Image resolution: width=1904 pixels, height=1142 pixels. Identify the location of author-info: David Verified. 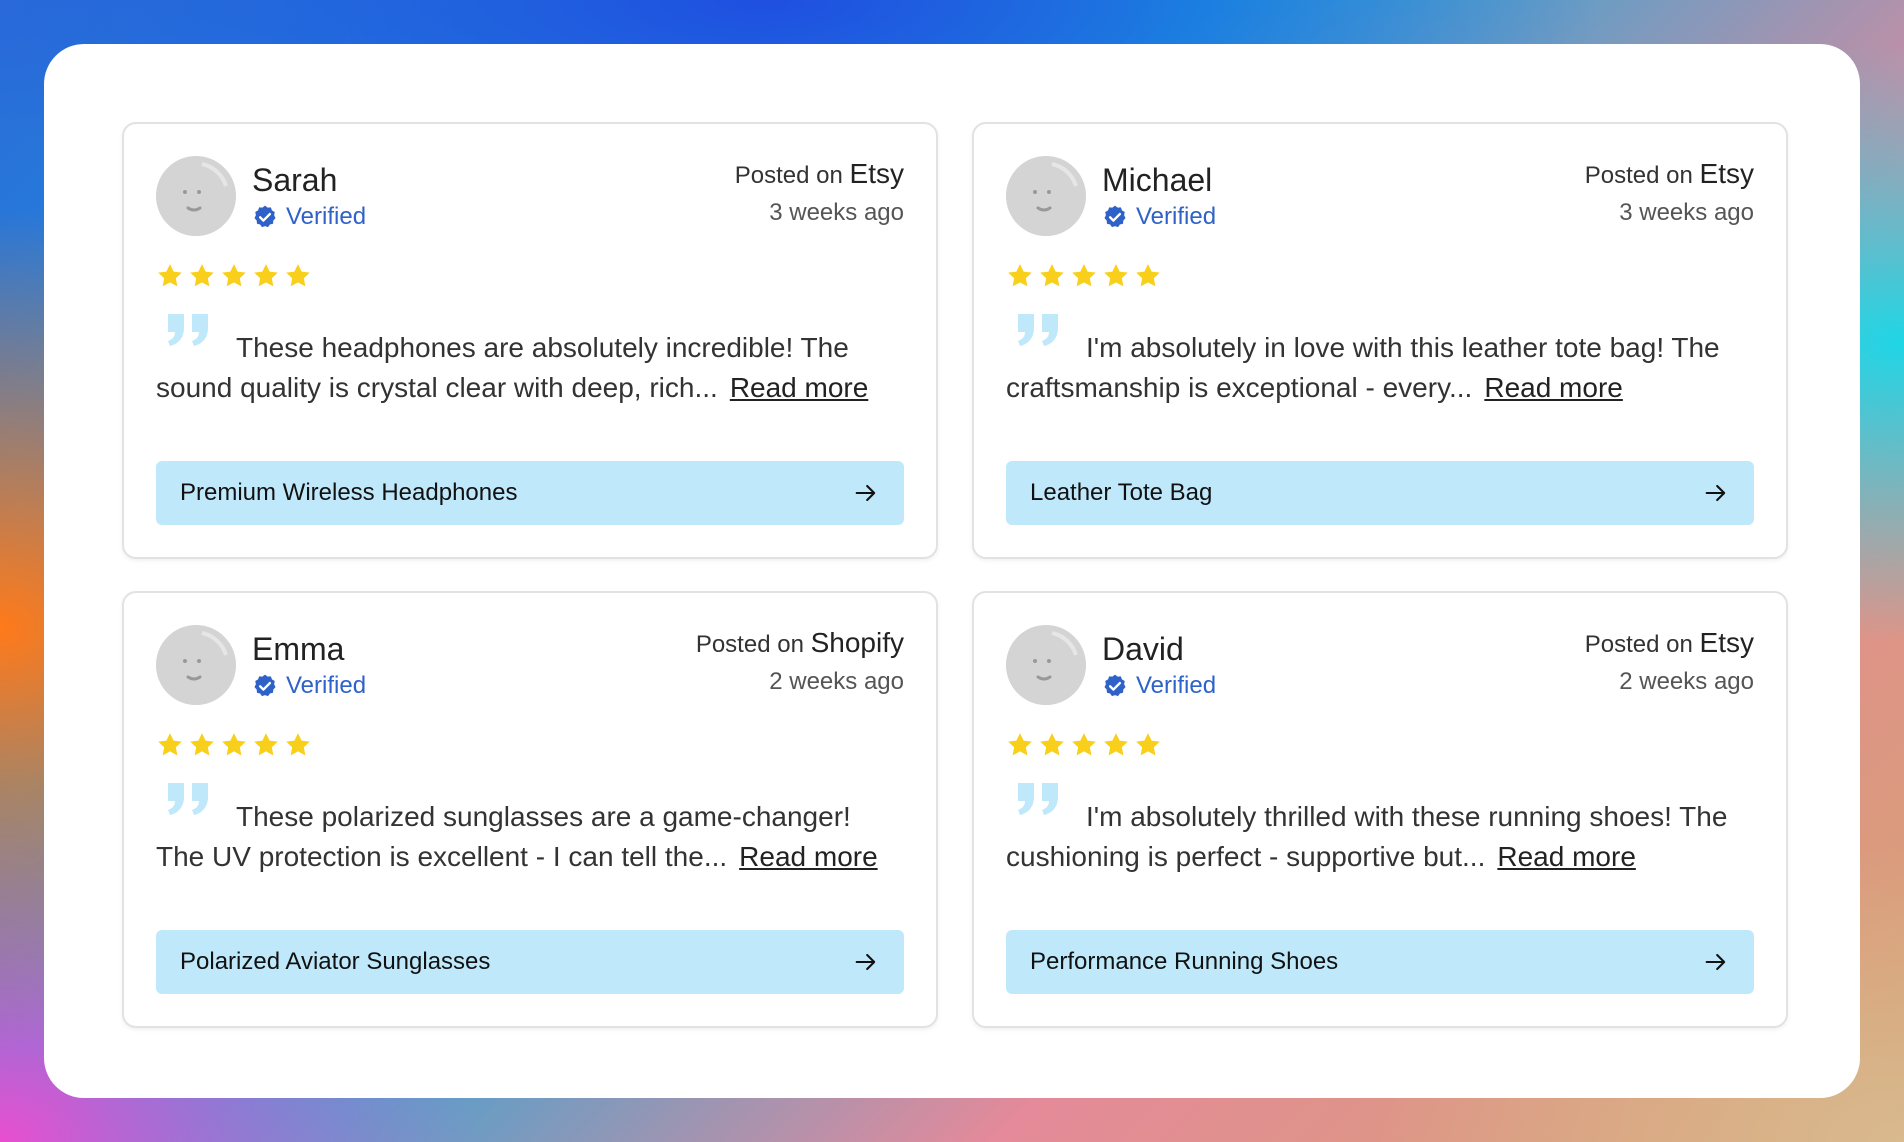
(1159, 665).